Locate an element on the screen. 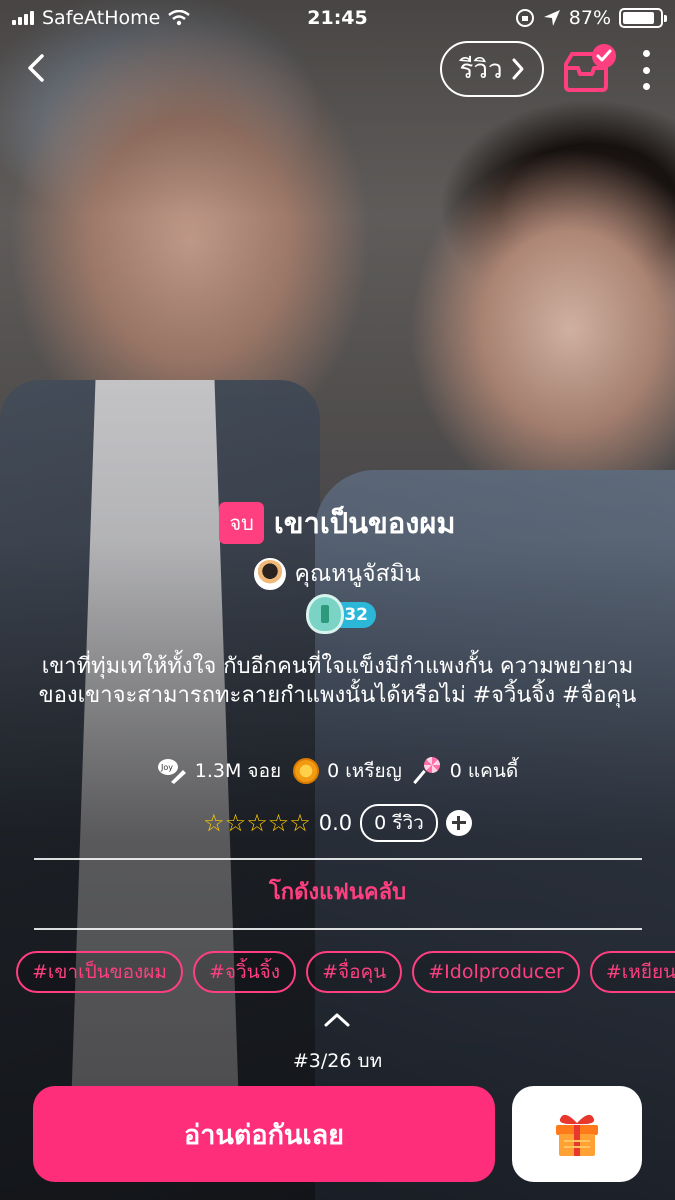  gift-icon is located at coordinates (577, 1135).